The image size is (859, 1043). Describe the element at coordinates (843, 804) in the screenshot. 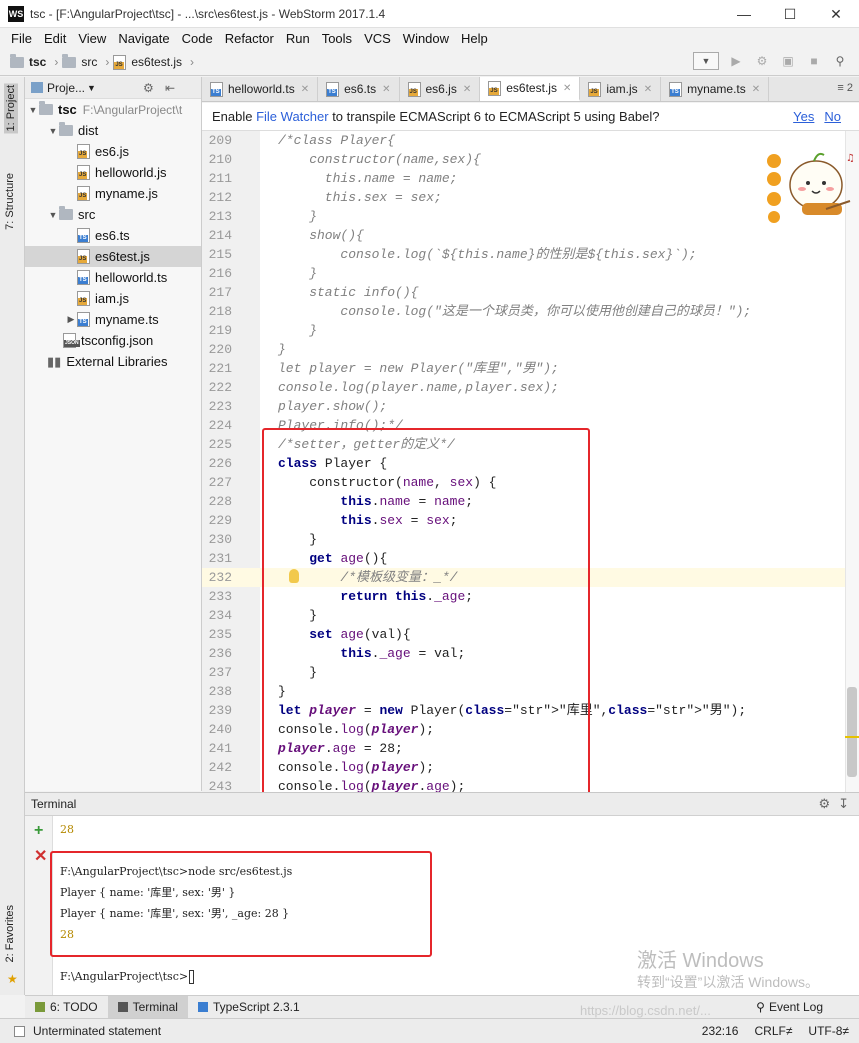

I see `terminal-hide-icon: ↧` at that location.